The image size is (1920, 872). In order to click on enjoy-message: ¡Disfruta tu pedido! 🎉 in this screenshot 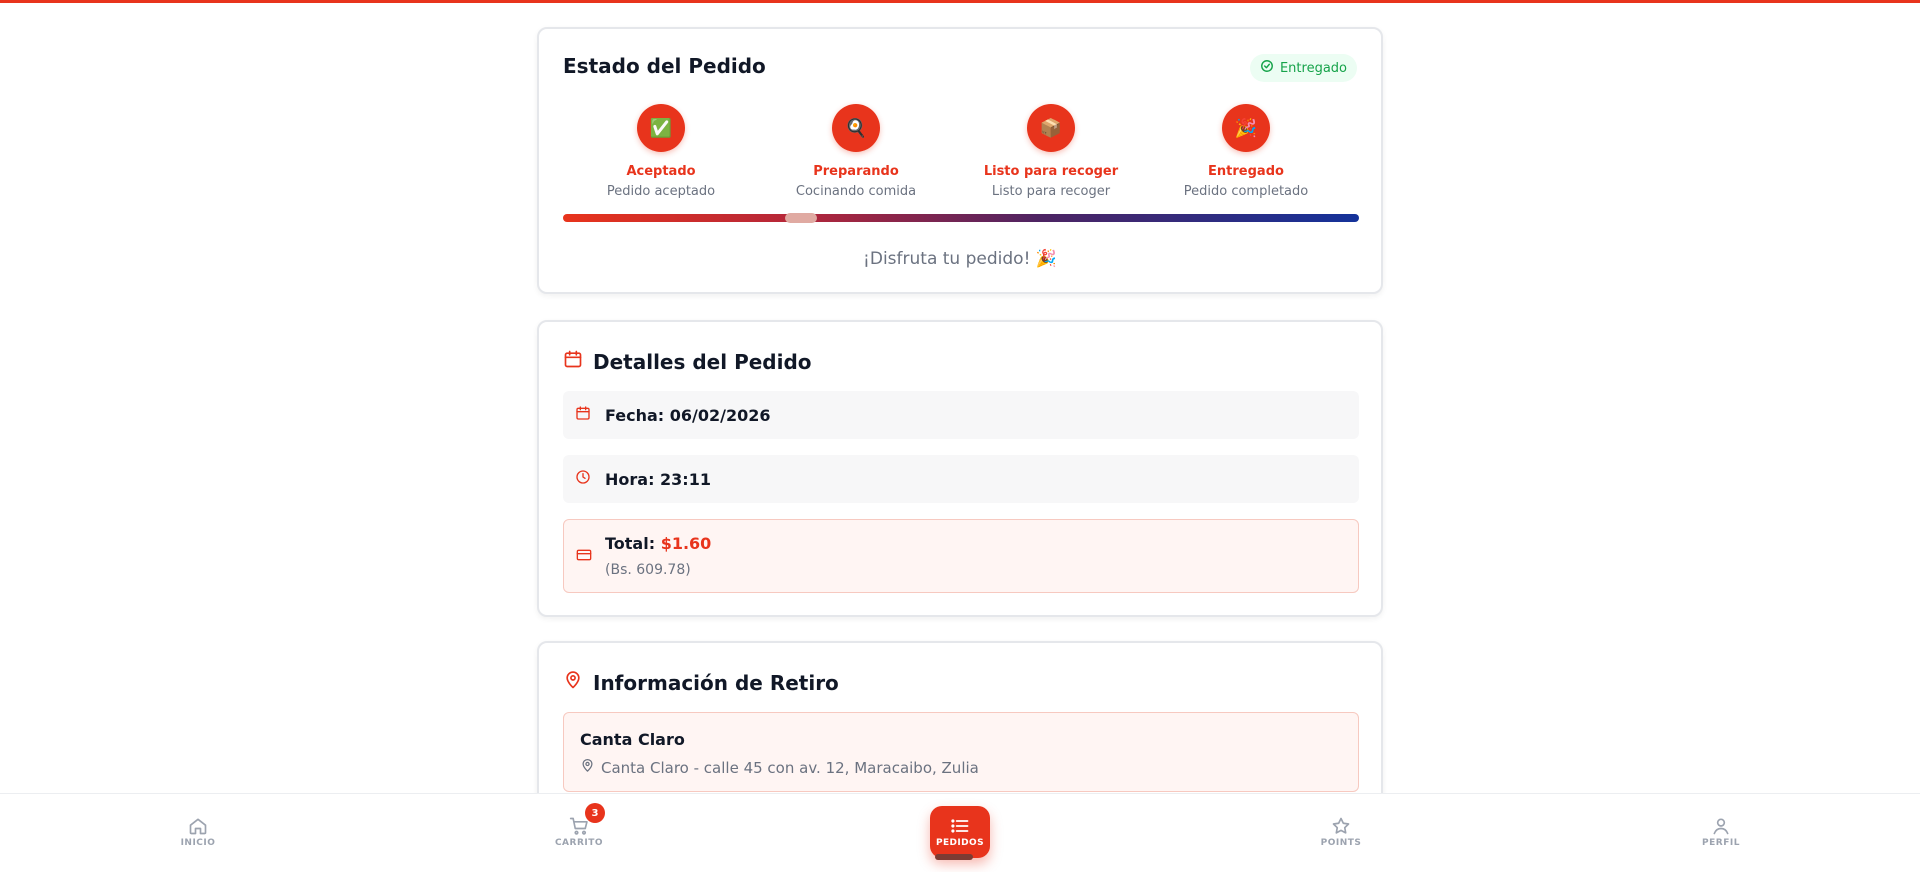, I will do `click(960, 259)`.